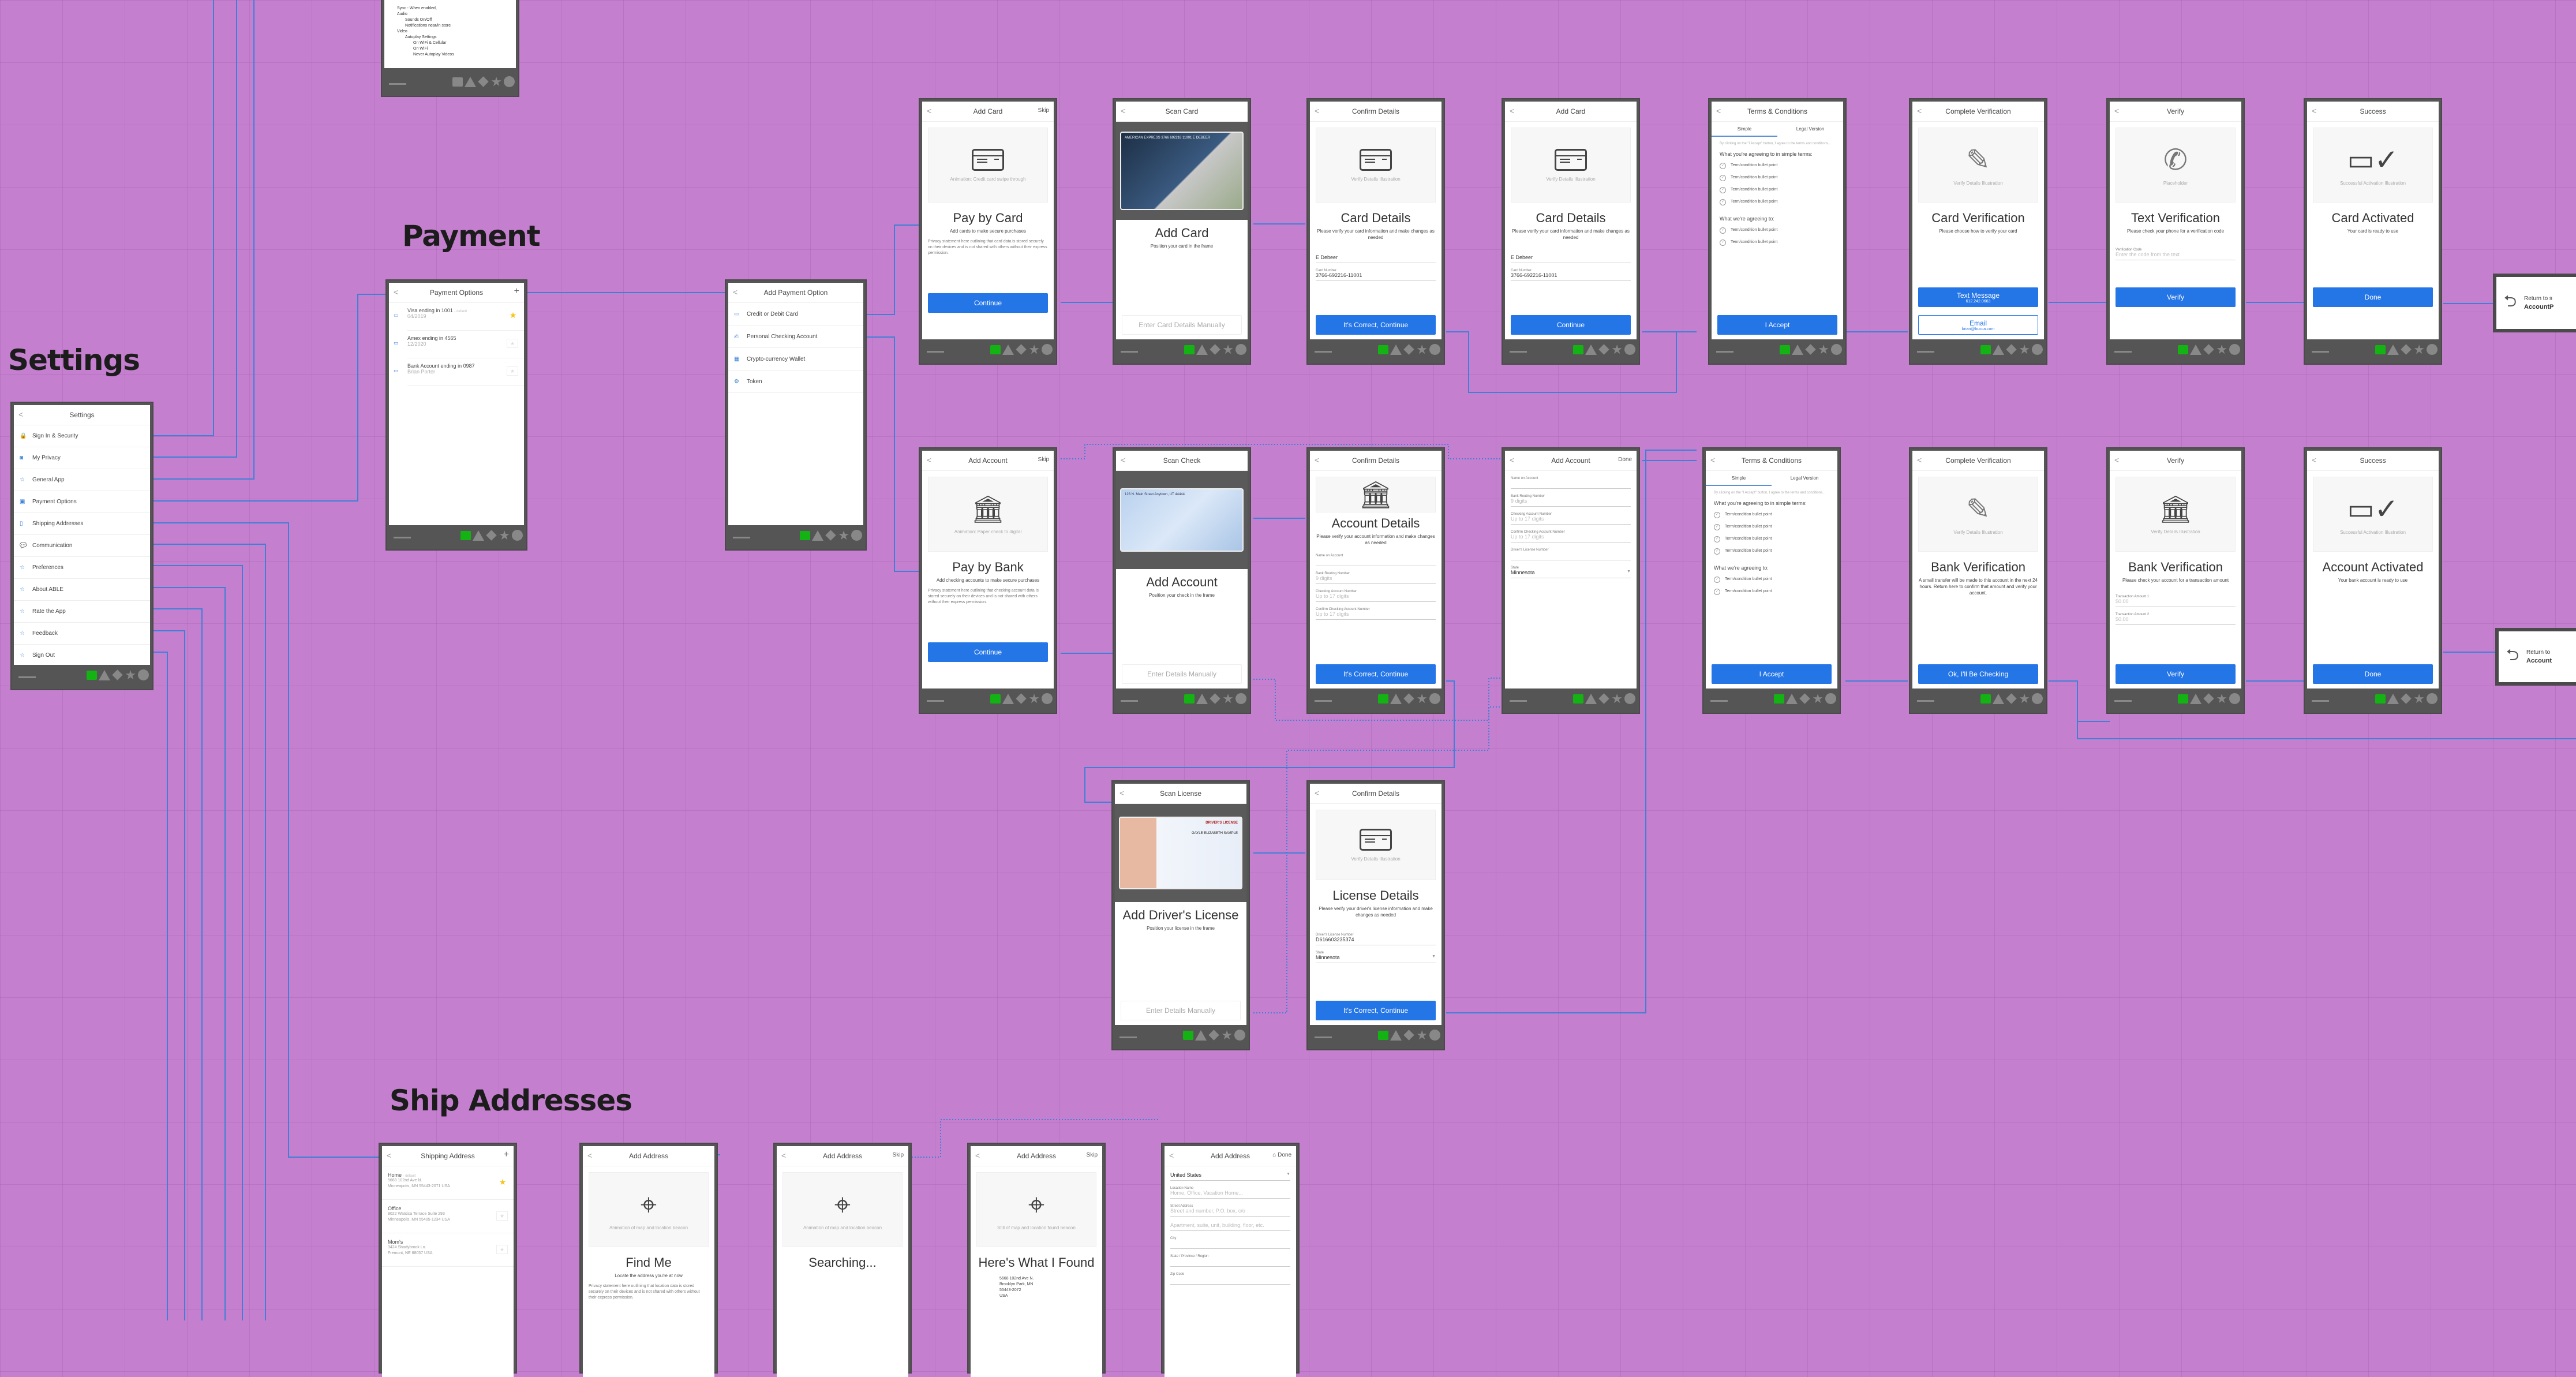  Describe the element at coordinates (1230, 1176) in the screenshot. I see `country-select: United States ▼` at that location.